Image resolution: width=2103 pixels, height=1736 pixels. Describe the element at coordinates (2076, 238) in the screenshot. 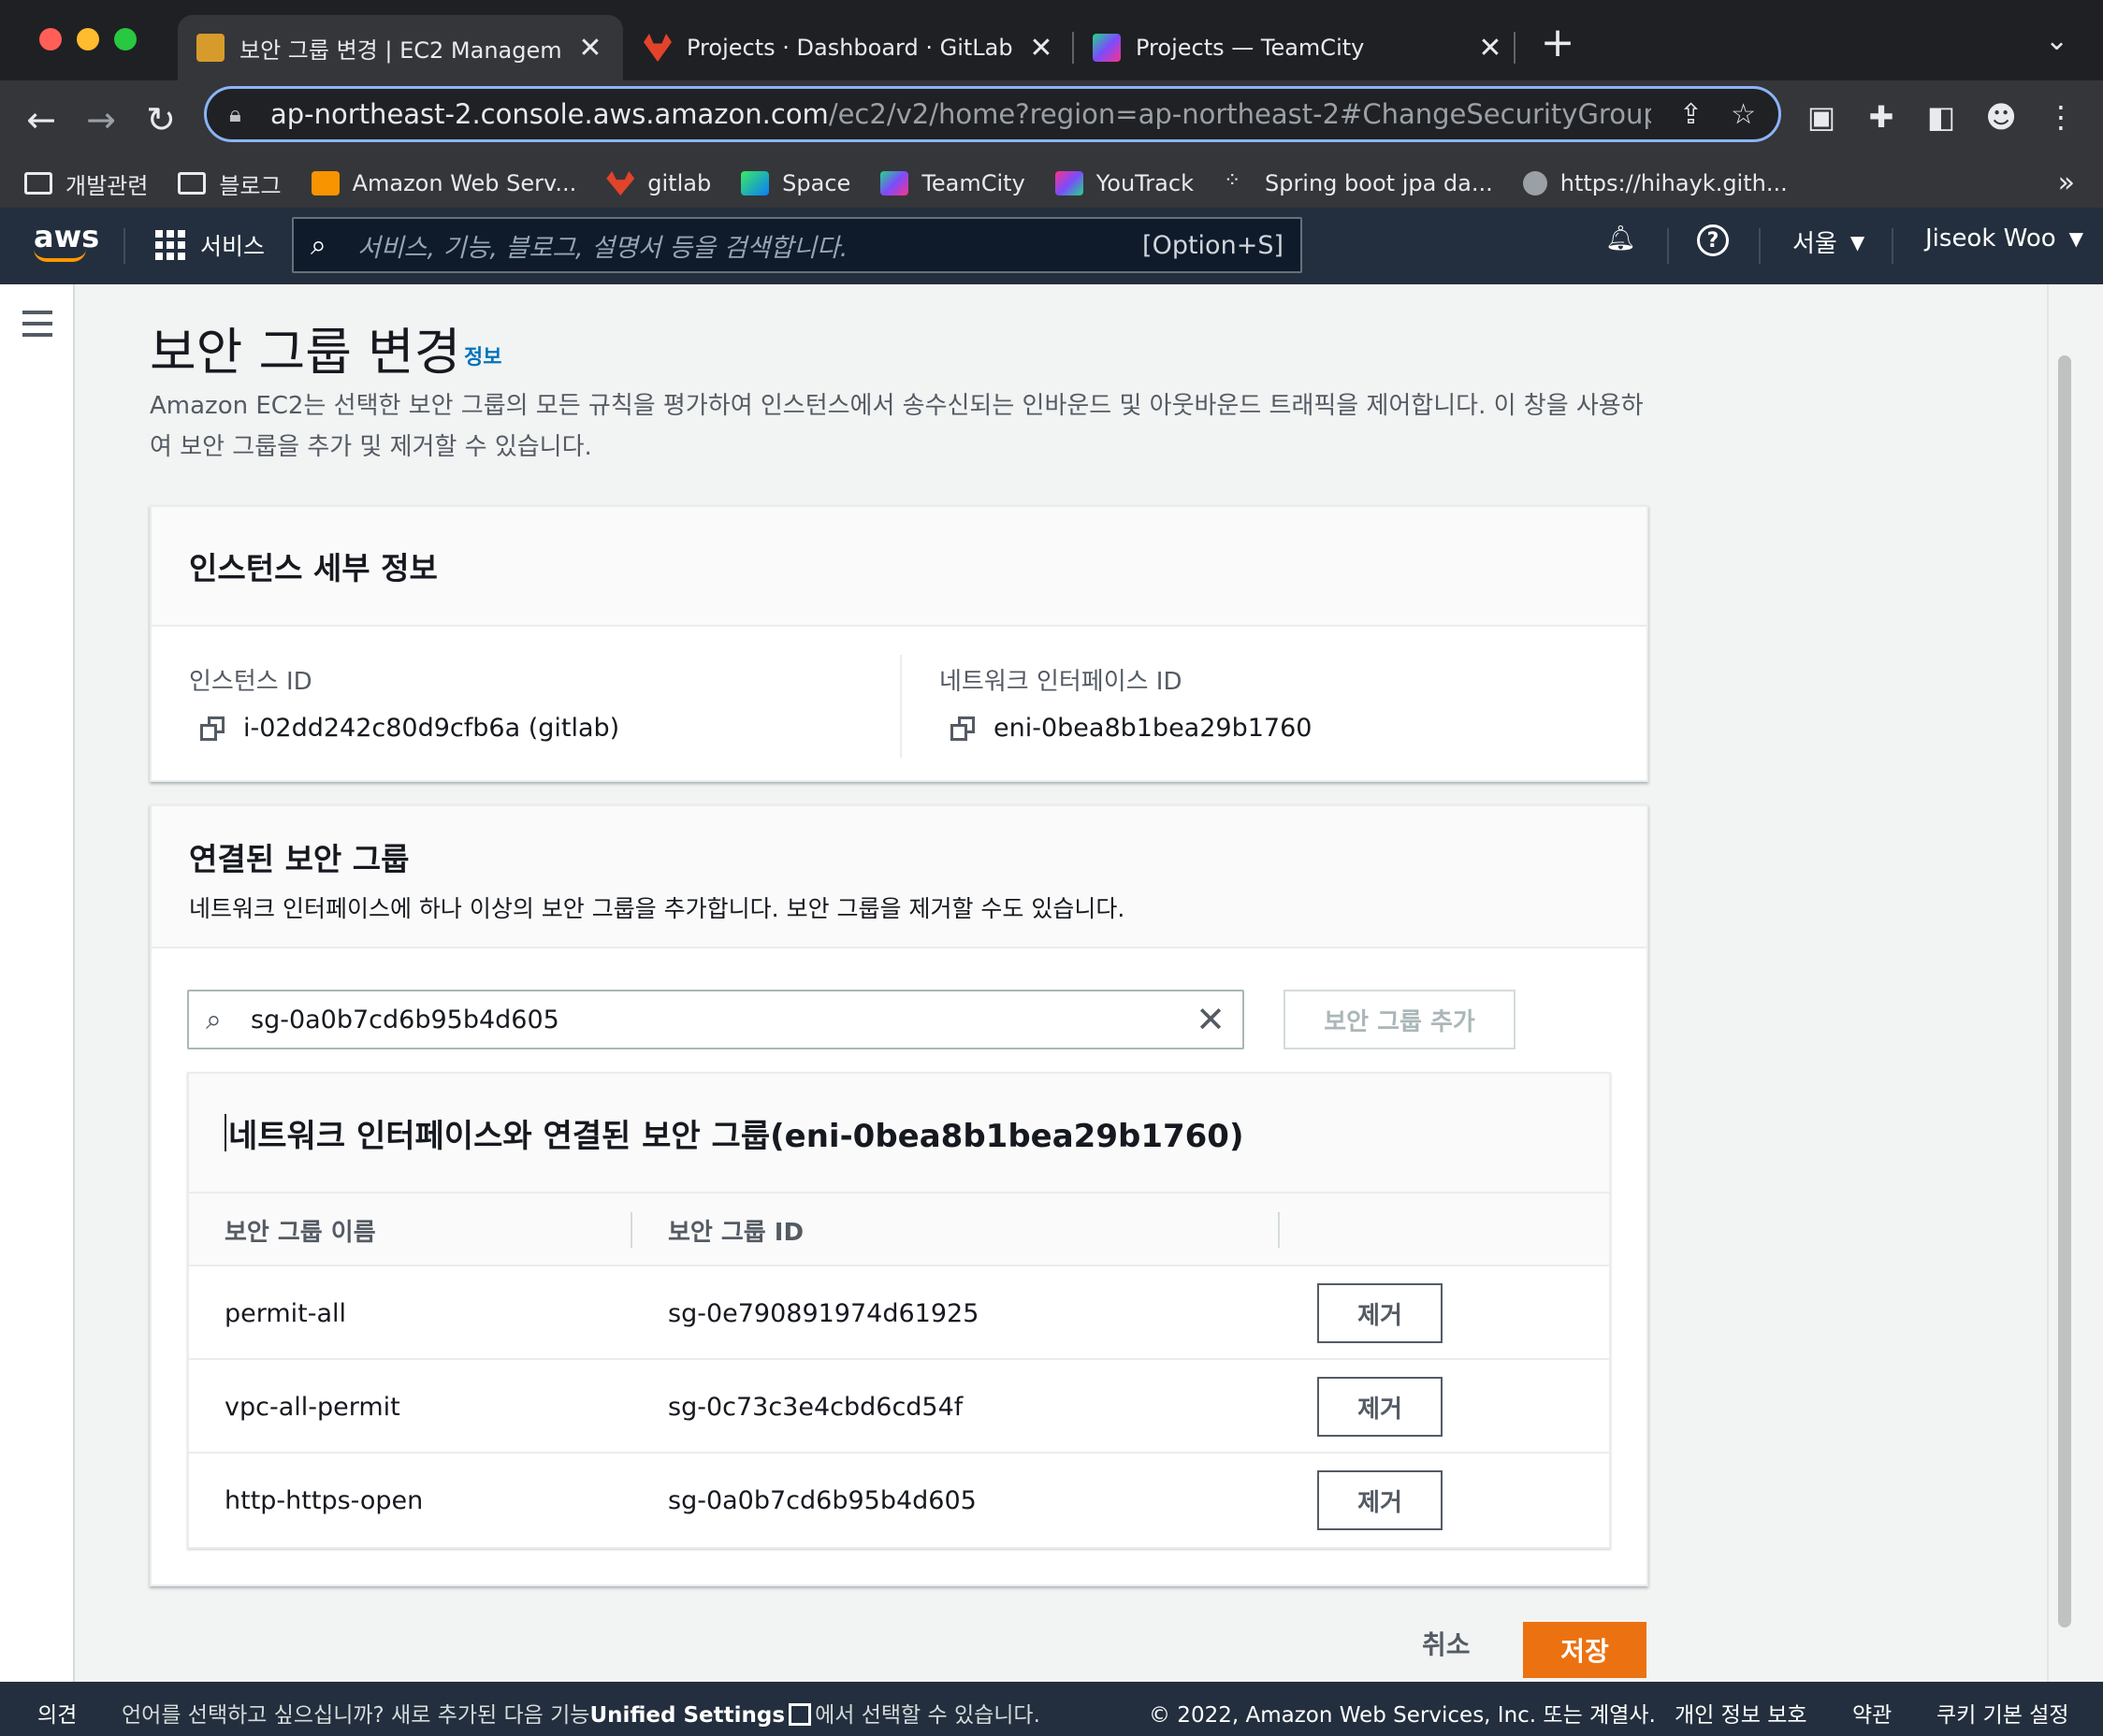

I see `caret-down-icon: ▼` at that location.